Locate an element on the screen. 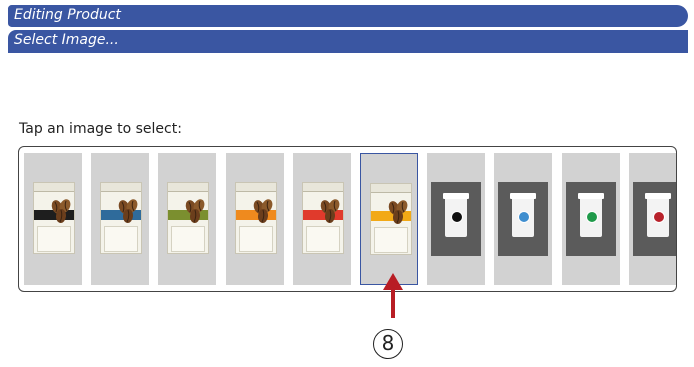  callout-number: 8 is located at coordinates (388, 344).